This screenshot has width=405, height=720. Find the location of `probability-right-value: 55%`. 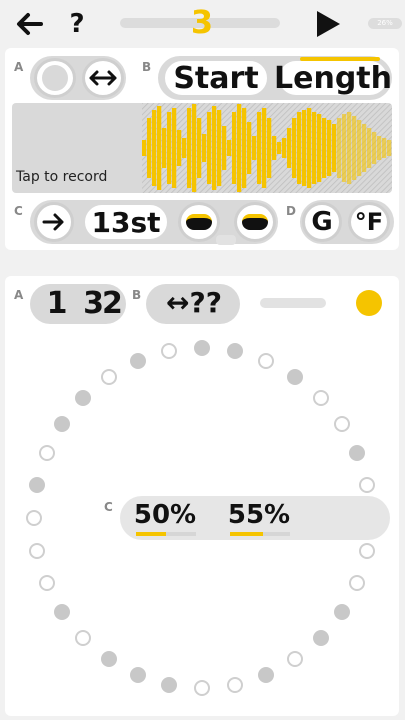

probability-right-value: 55% is located at coordinates (259, 518).